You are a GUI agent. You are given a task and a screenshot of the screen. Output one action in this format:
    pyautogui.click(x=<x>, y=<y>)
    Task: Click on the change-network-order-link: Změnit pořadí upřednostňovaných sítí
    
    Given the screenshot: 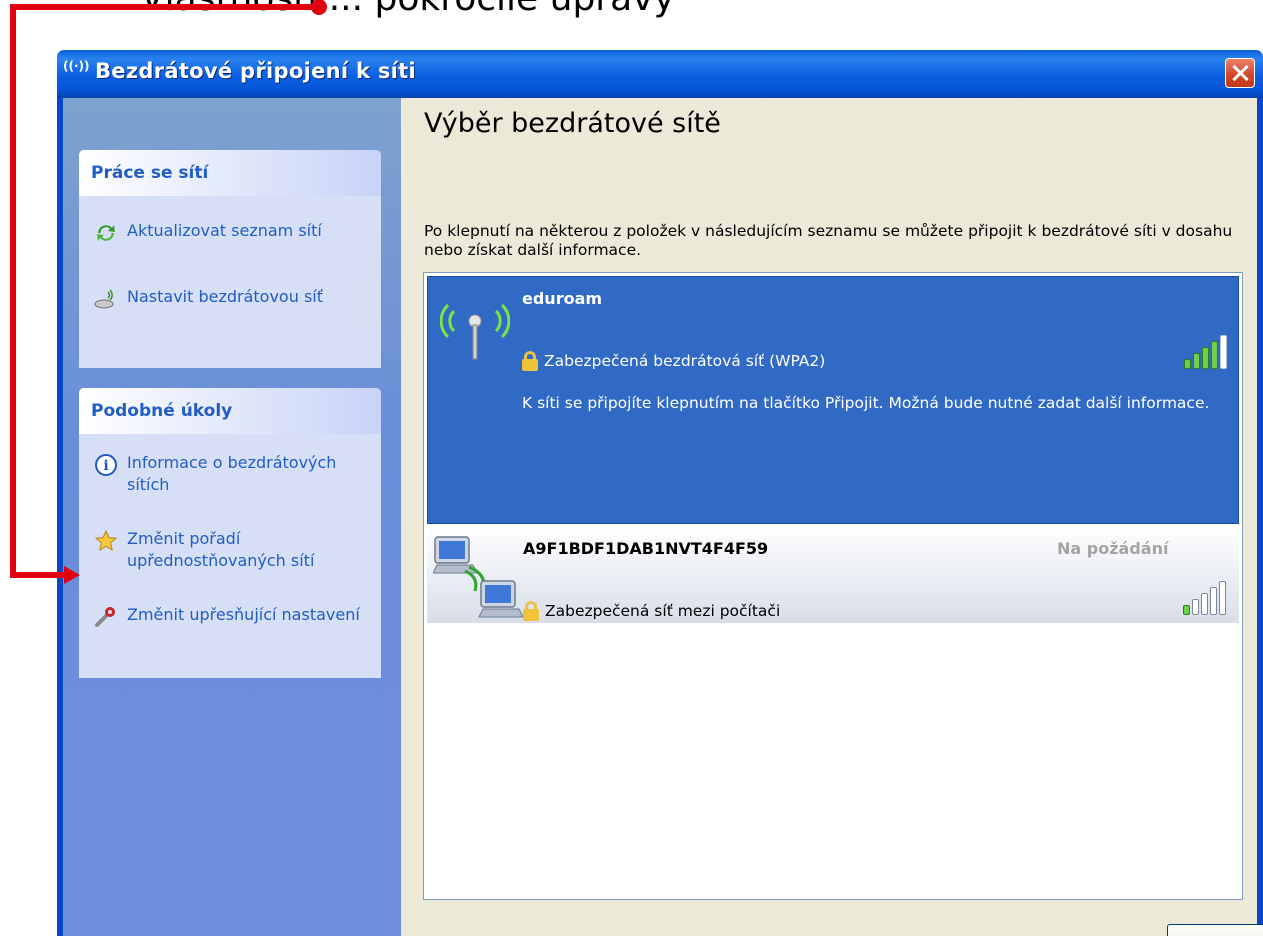 What is the action you would take?
    pyautogui.click(x=230, y=550)
    